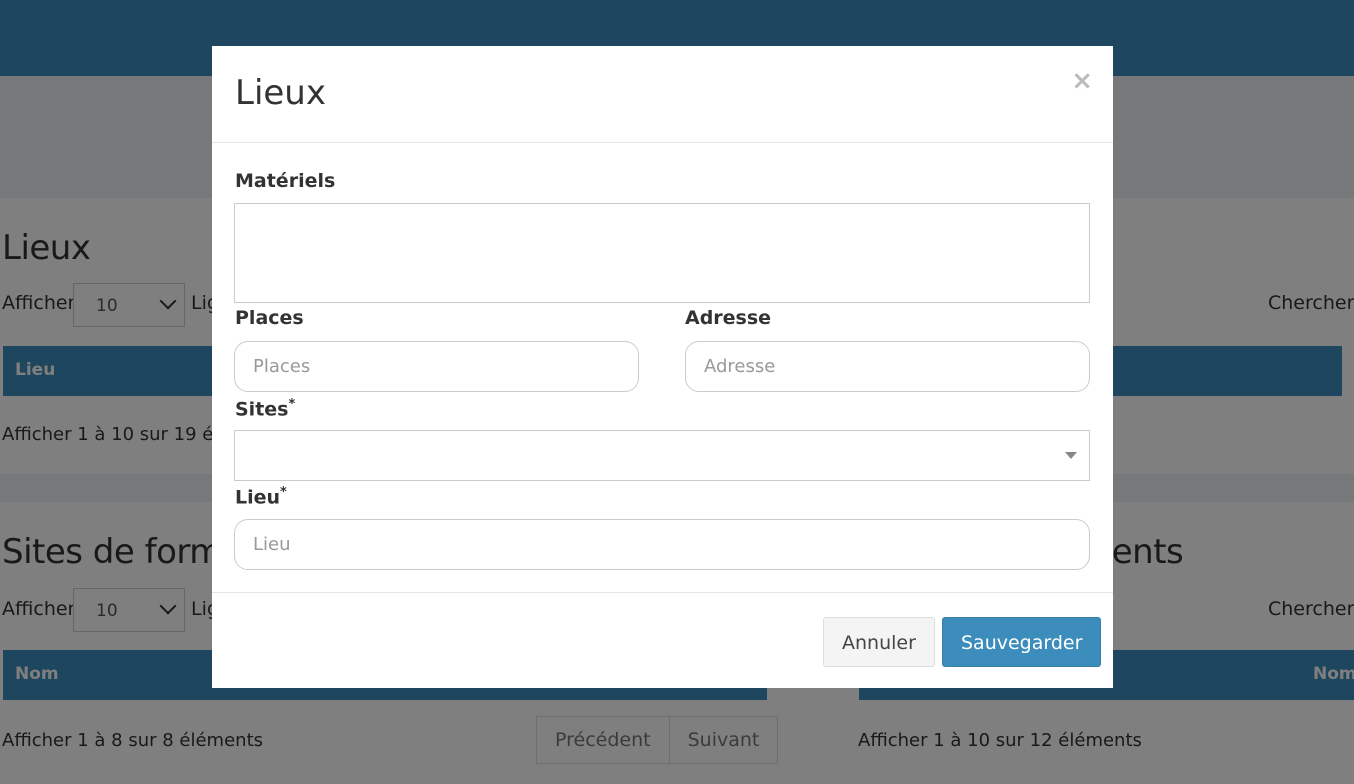 This screenshot has height=784, width=1354. I want to click on sites-label: Sites*, so click(265, 408).